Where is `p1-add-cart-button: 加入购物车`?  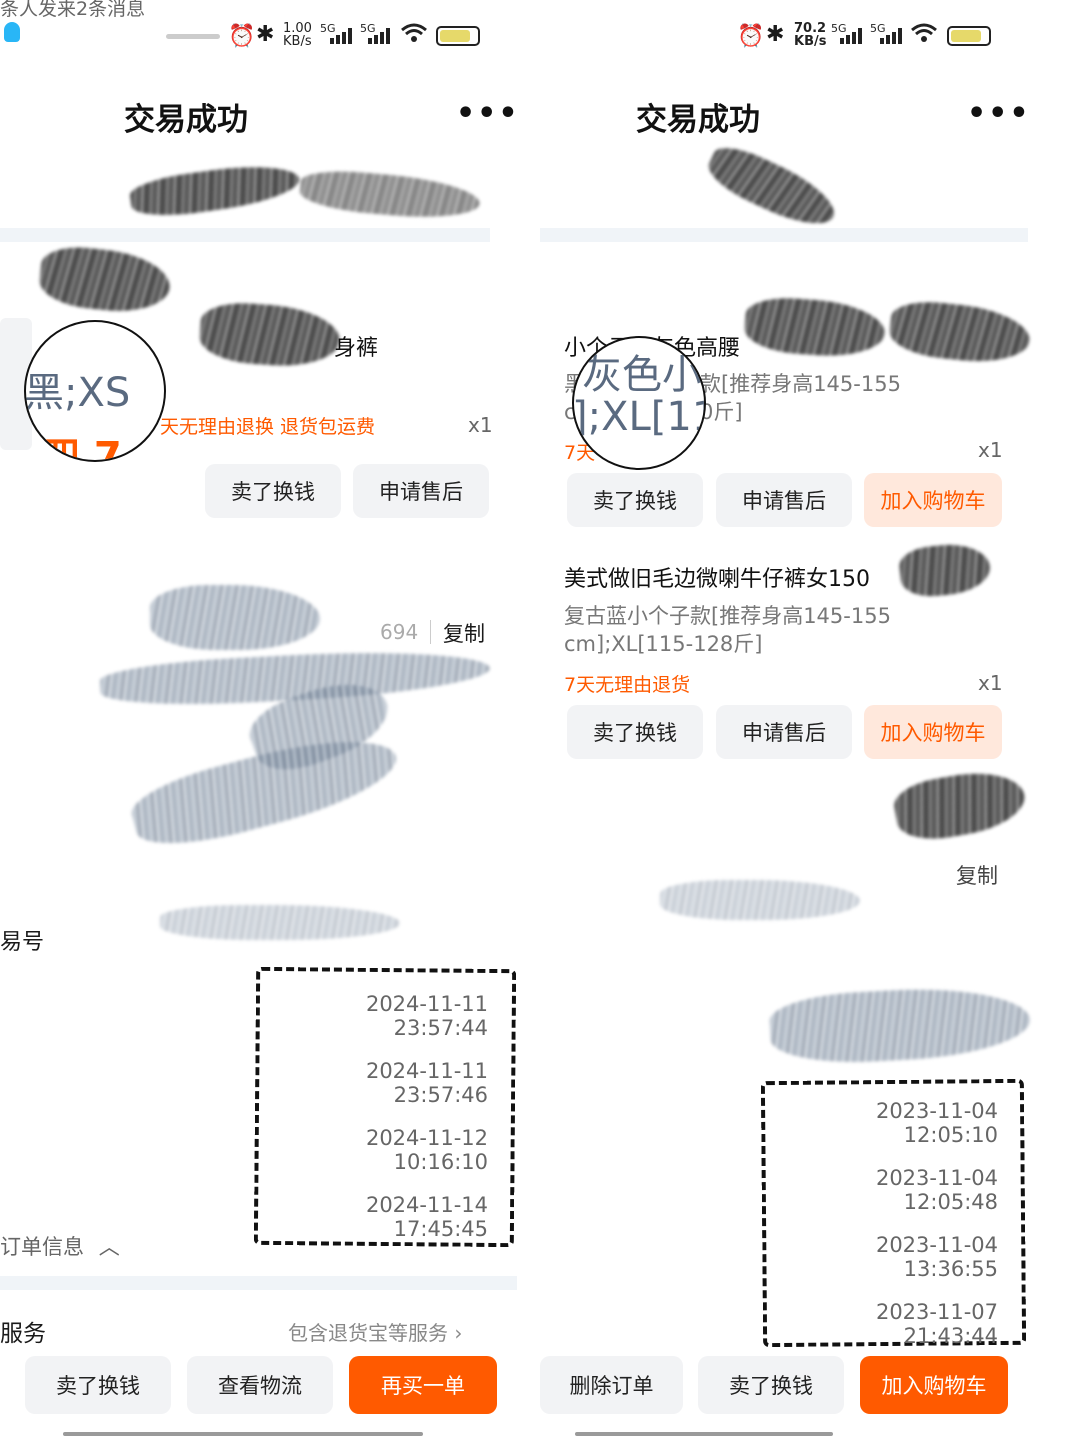
p1-add-cart-button: 加入购物车 is located at coordinates (933, 500).